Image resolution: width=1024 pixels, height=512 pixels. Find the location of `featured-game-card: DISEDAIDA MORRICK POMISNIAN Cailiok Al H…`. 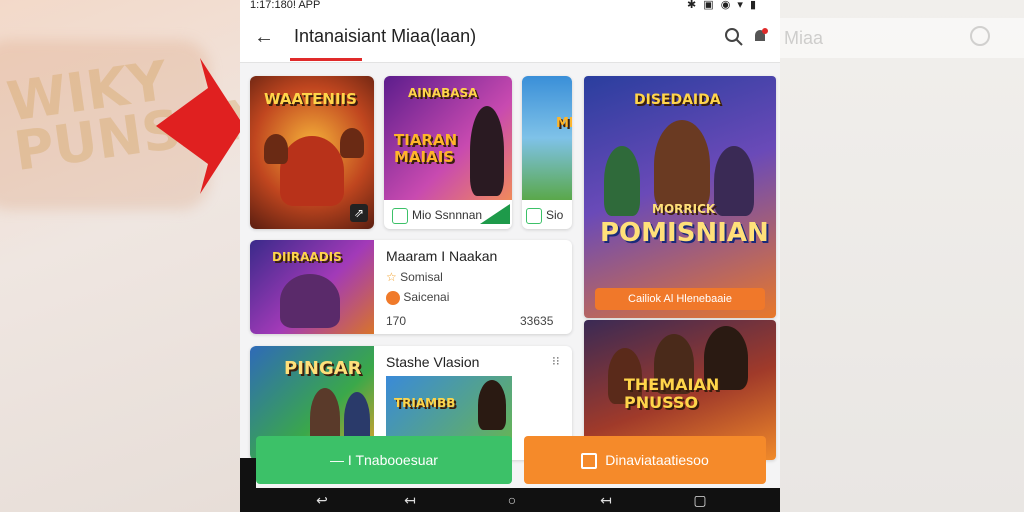

featured-game-card: DISEDAIDA MORRICK POMISNIAN Cailiok Al H… is located at coordinates (680, 197).